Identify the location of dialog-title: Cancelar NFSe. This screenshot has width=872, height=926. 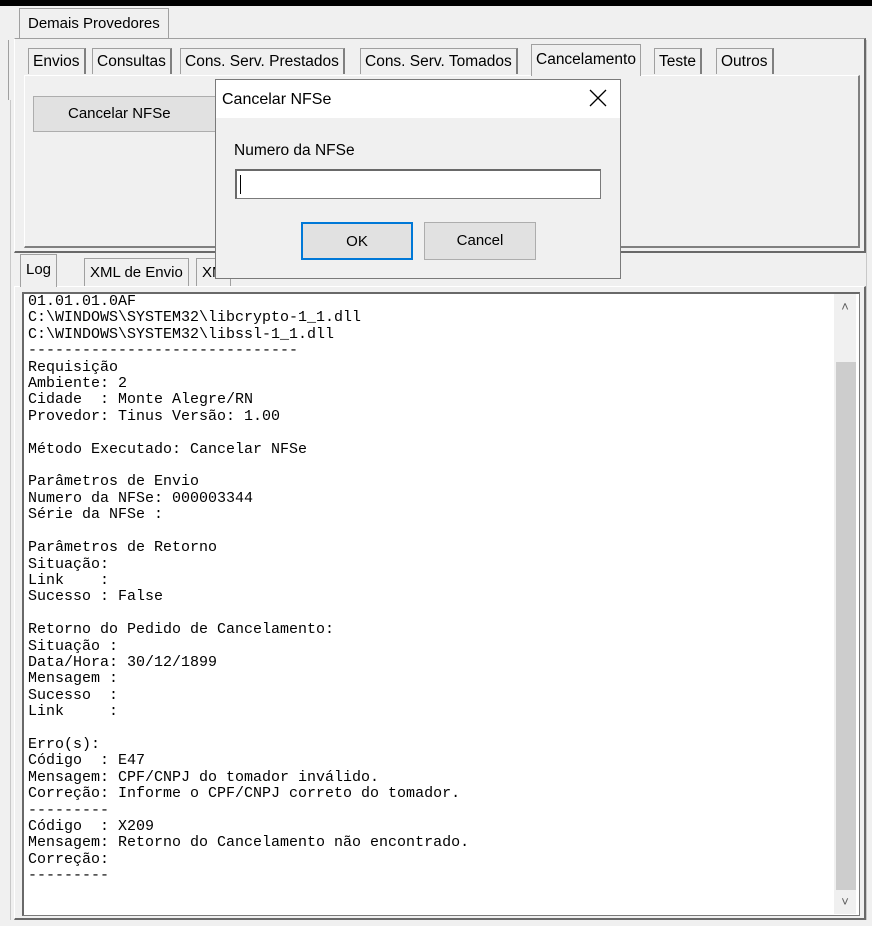
(277, 99).